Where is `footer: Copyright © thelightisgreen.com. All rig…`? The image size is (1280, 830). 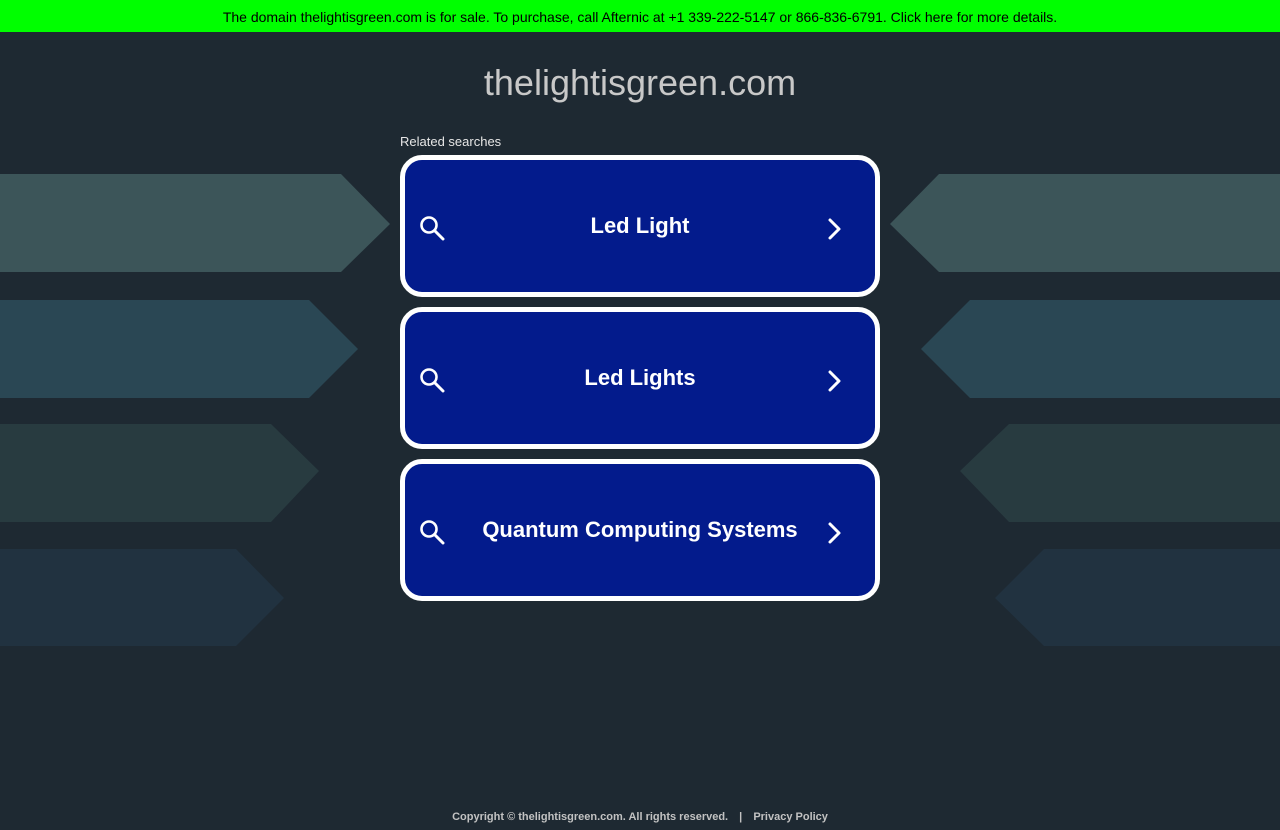 footer: Copyright © thelightisgreen.com. All rig… is located at coordinates (640, 817).